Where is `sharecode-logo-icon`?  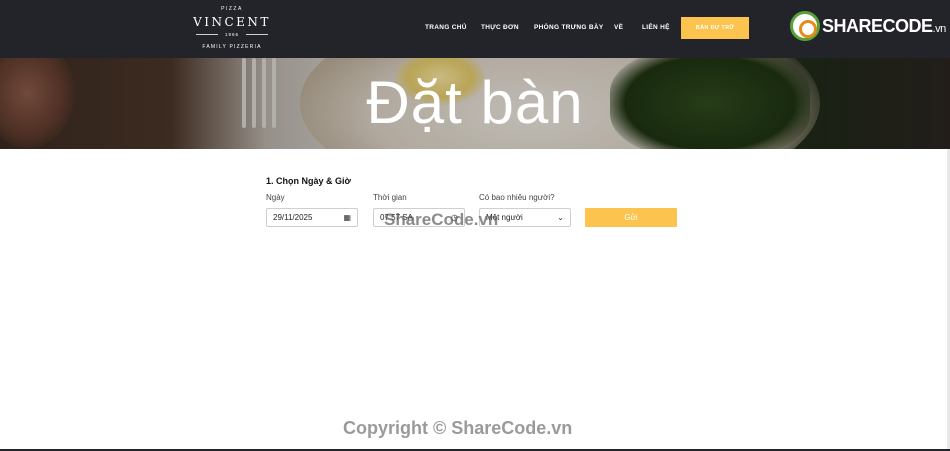 sharecode-logo-icon is located at coordinates (805, 26).